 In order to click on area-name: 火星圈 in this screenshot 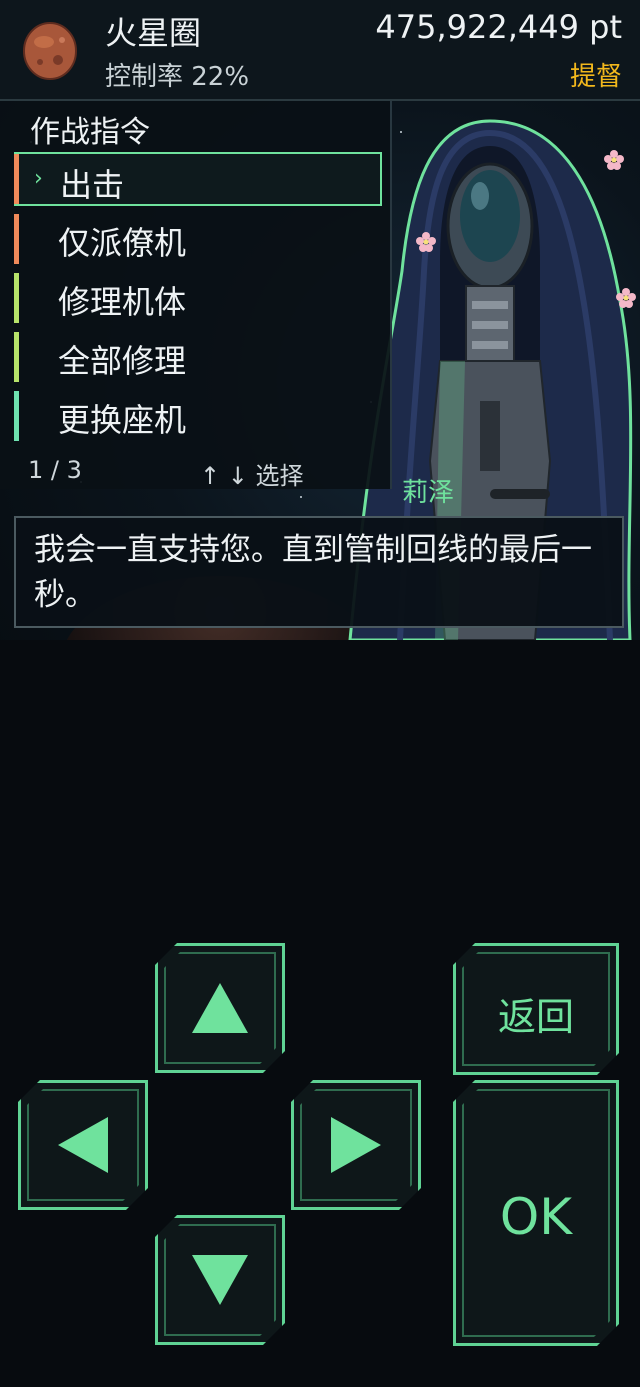, I will do `click(153, 33)`.